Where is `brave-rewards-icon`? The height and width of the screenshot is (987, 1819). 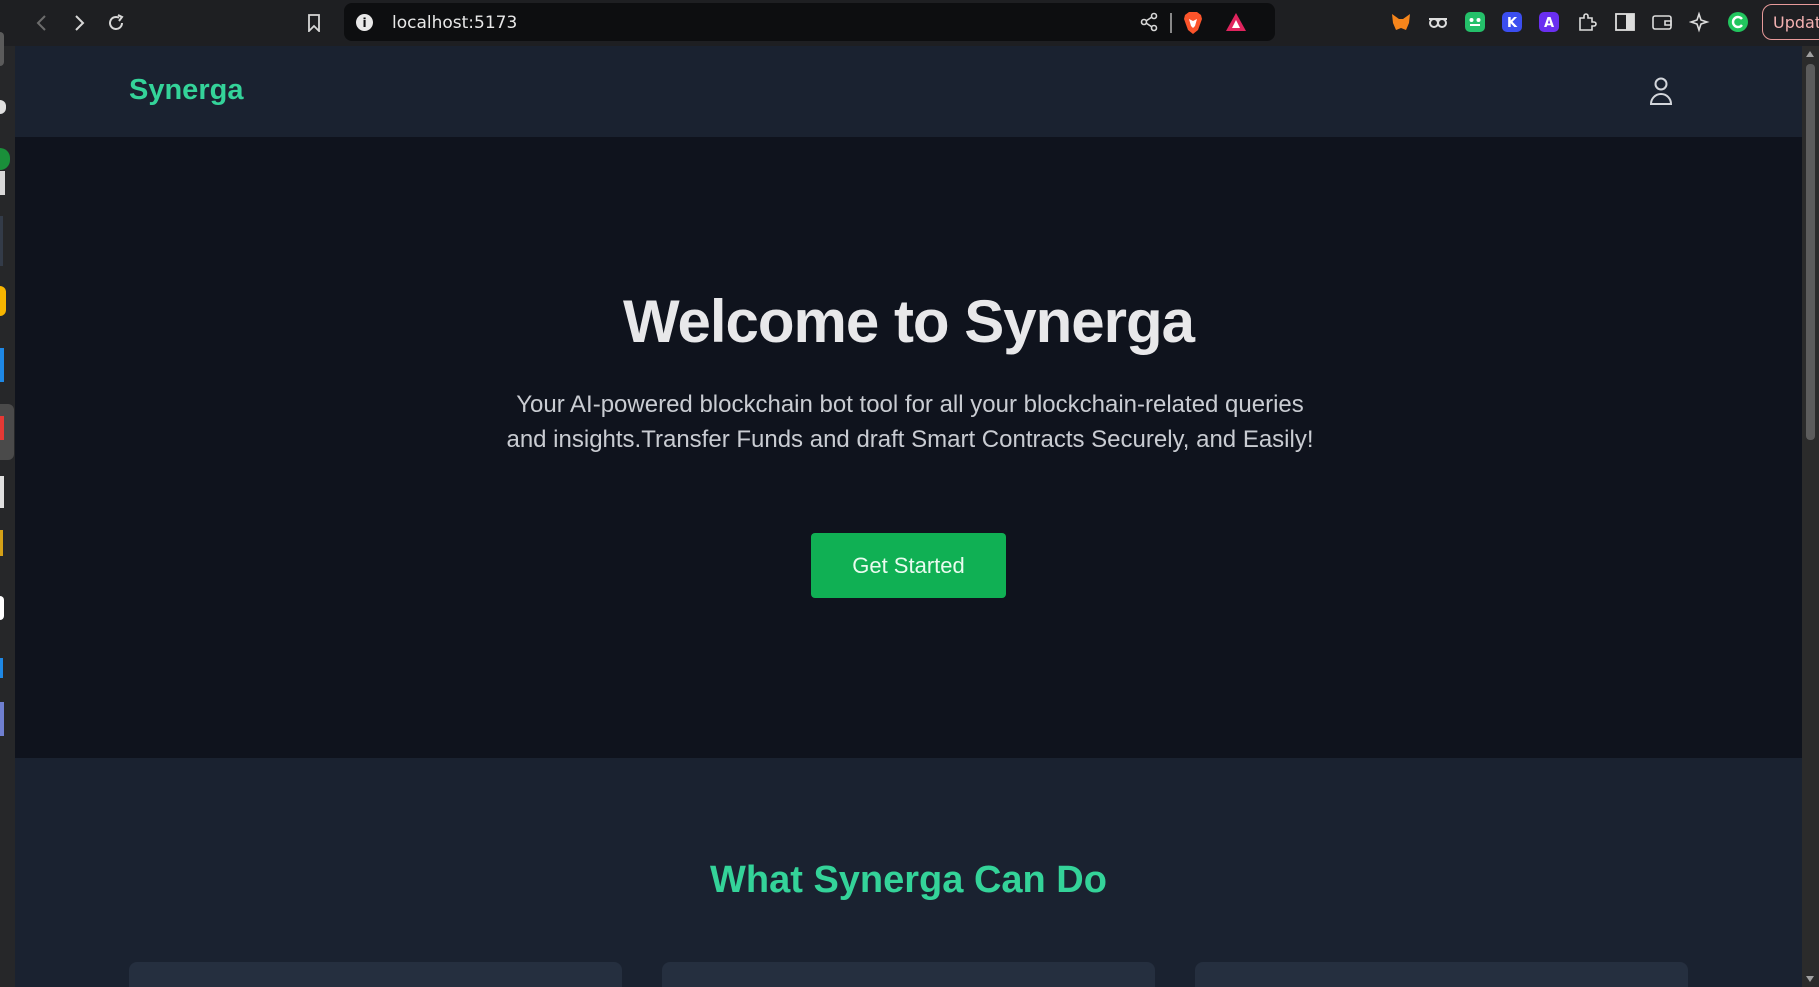
brave-rewards-icon is located at coordinates (1236, 24).